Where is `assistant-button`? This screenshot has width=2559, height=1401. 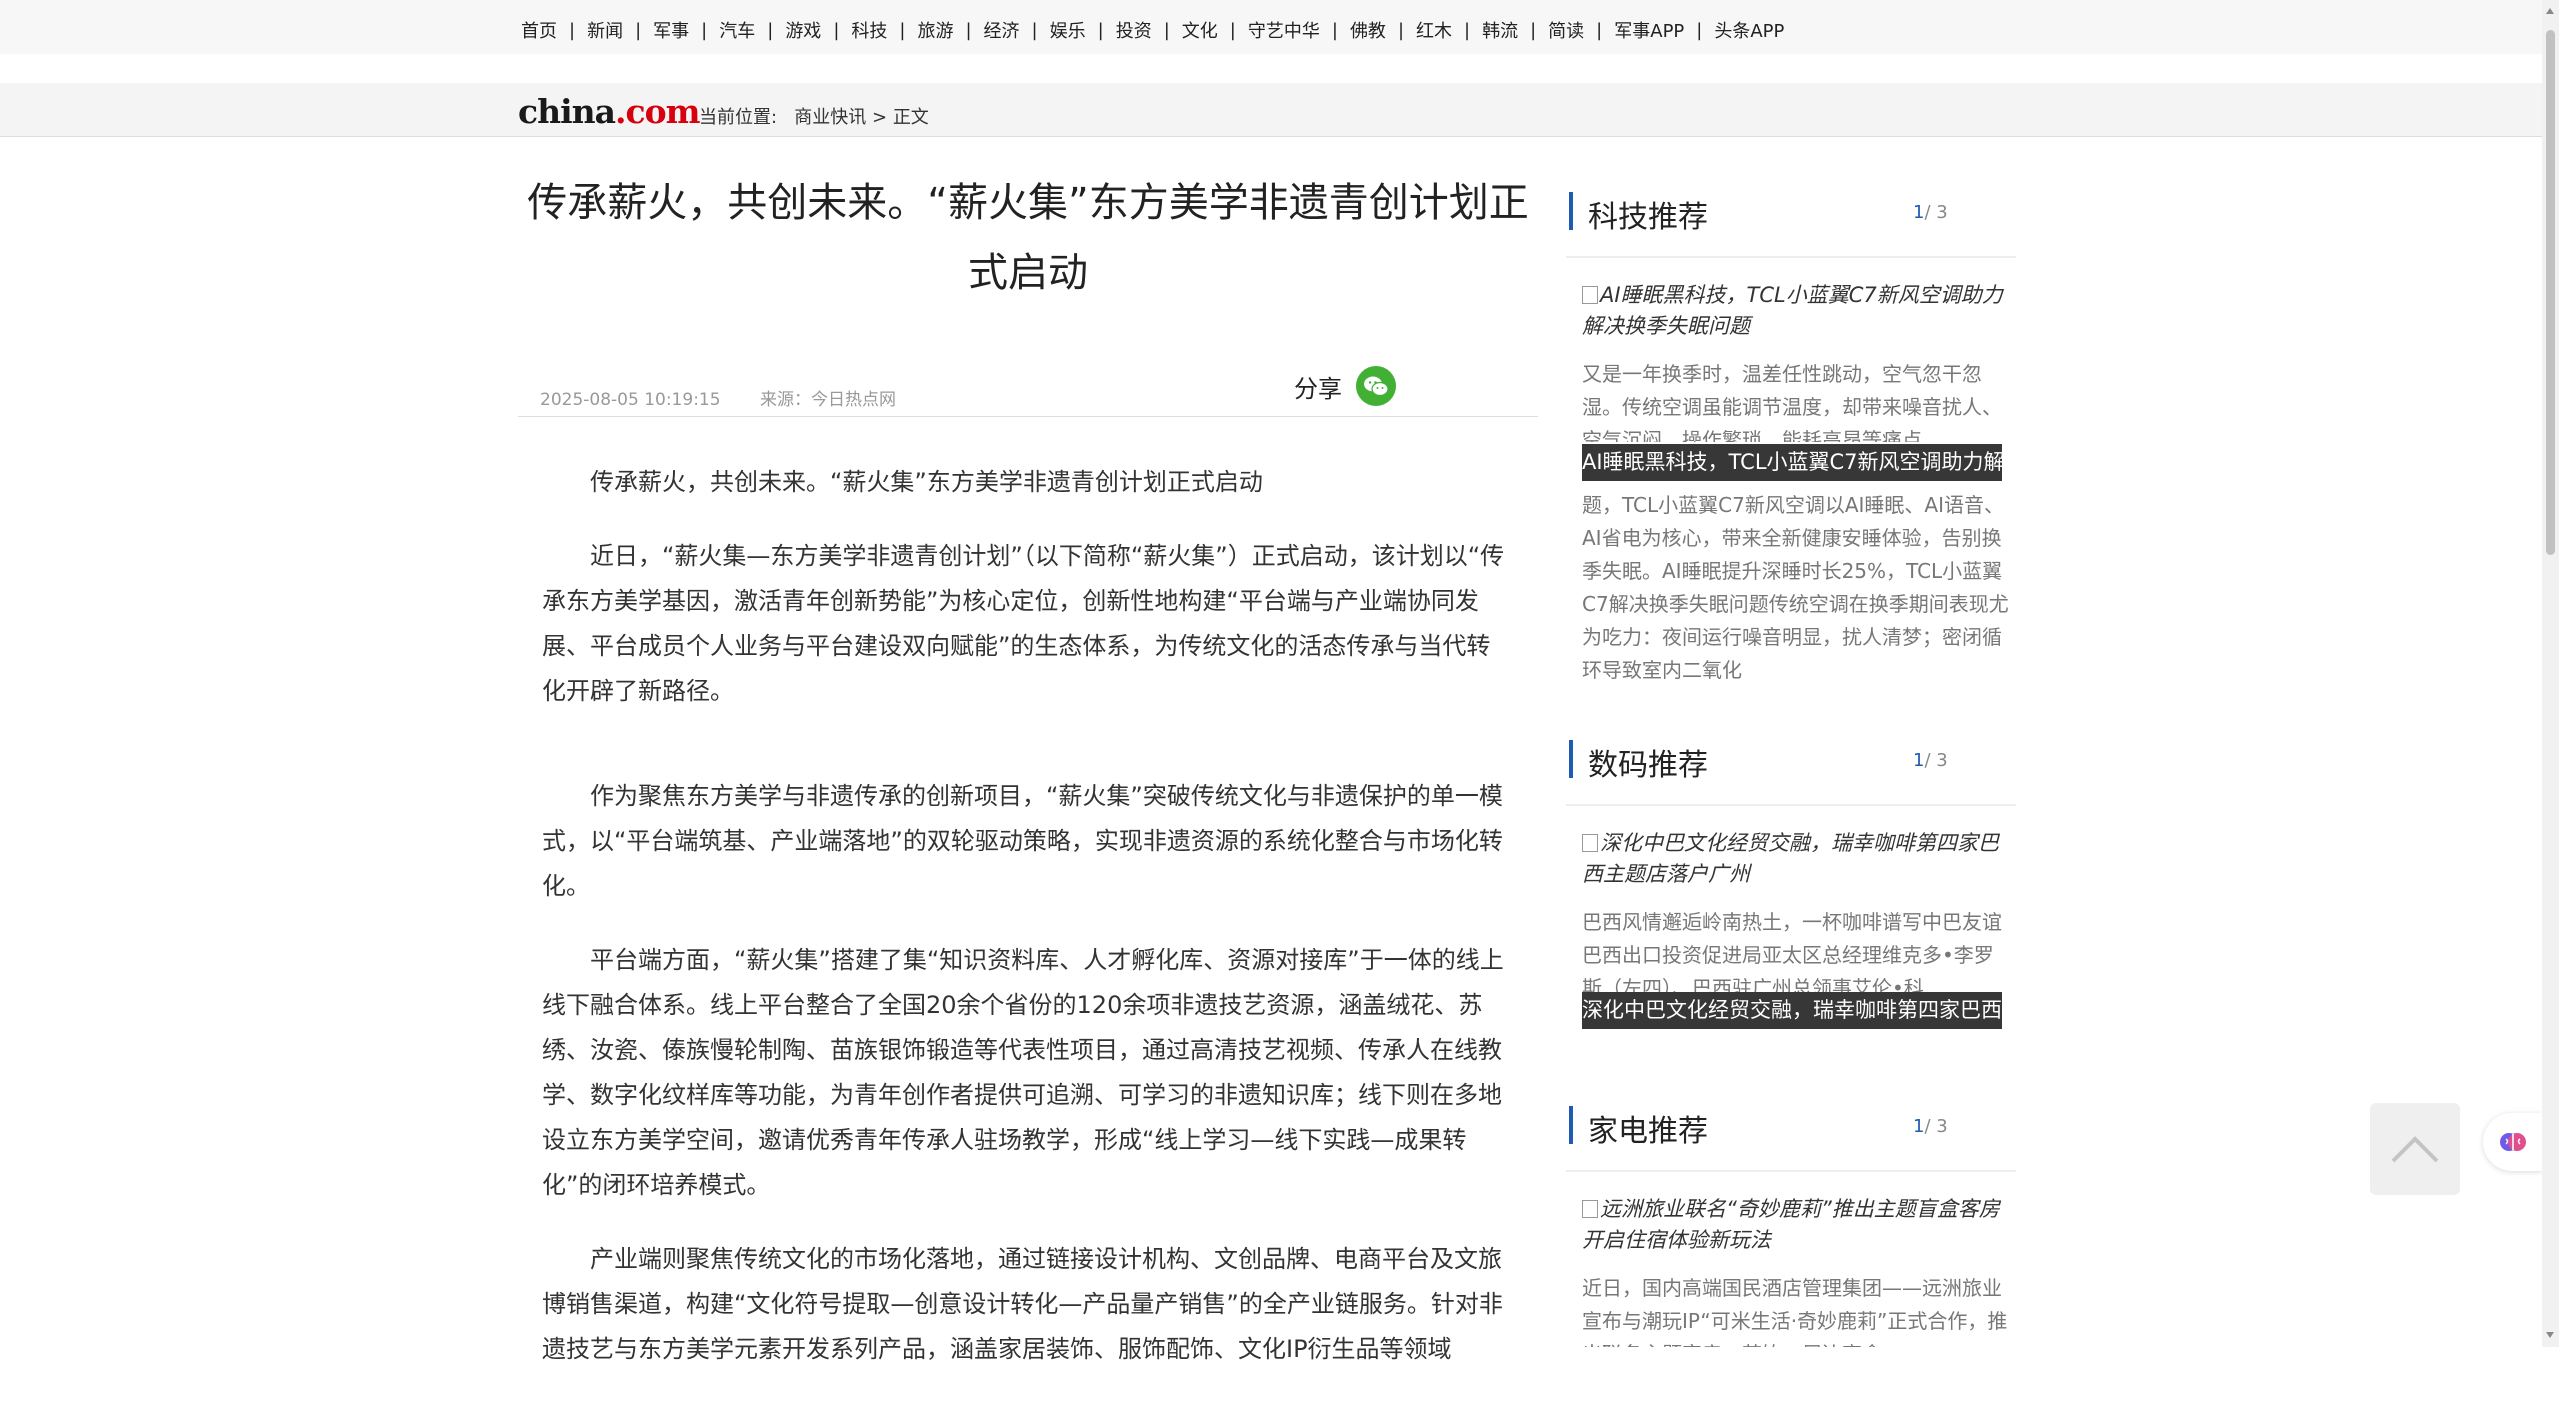
assistant-button is located at coordinates (2512, 1142).